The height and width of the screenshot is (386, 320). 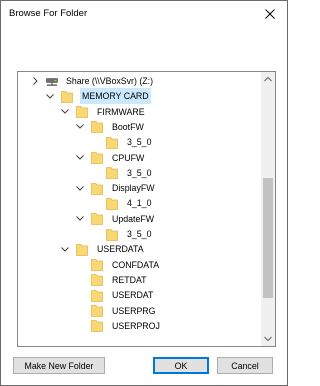 I want to click on chevron-right-icon, so click(x=35, y=81).